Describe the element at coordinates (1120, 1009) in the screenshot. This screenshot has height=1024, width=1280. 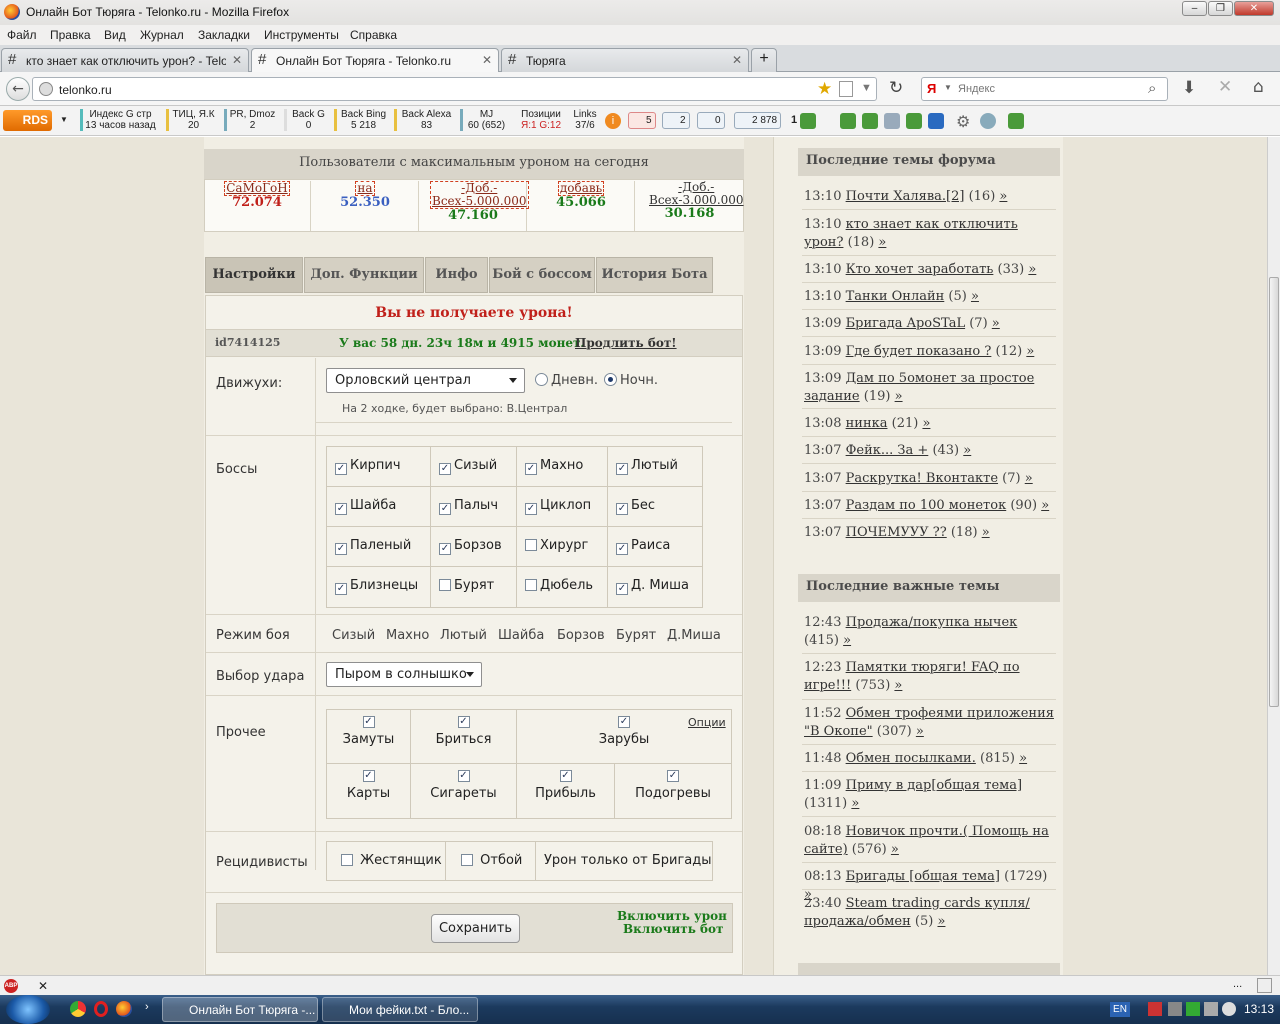
I see `language-indicator: EN` at that location.